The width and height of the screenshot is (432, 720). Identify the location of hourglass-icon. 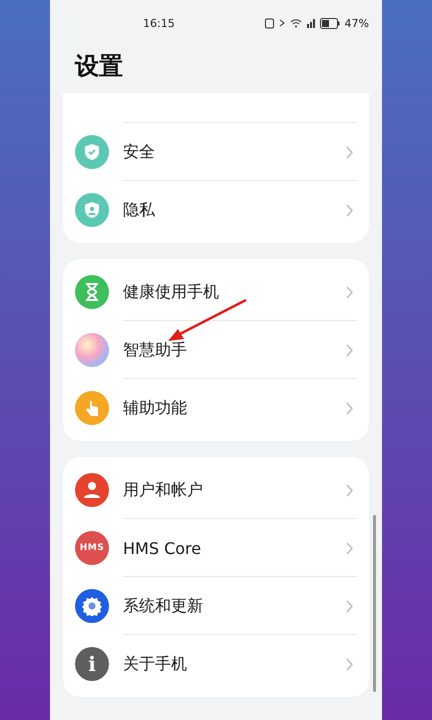
(92, 292).